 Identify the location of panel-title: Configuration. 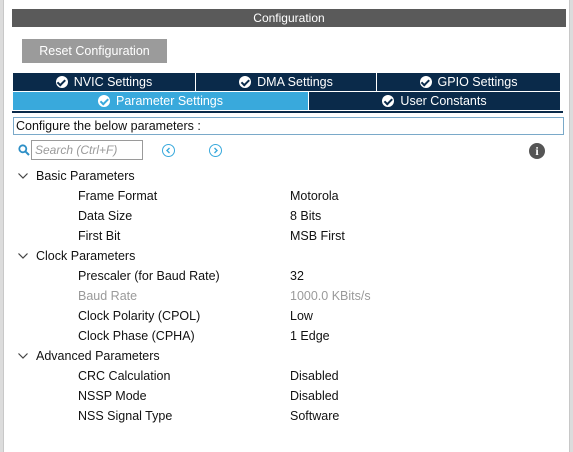
(289, 18).